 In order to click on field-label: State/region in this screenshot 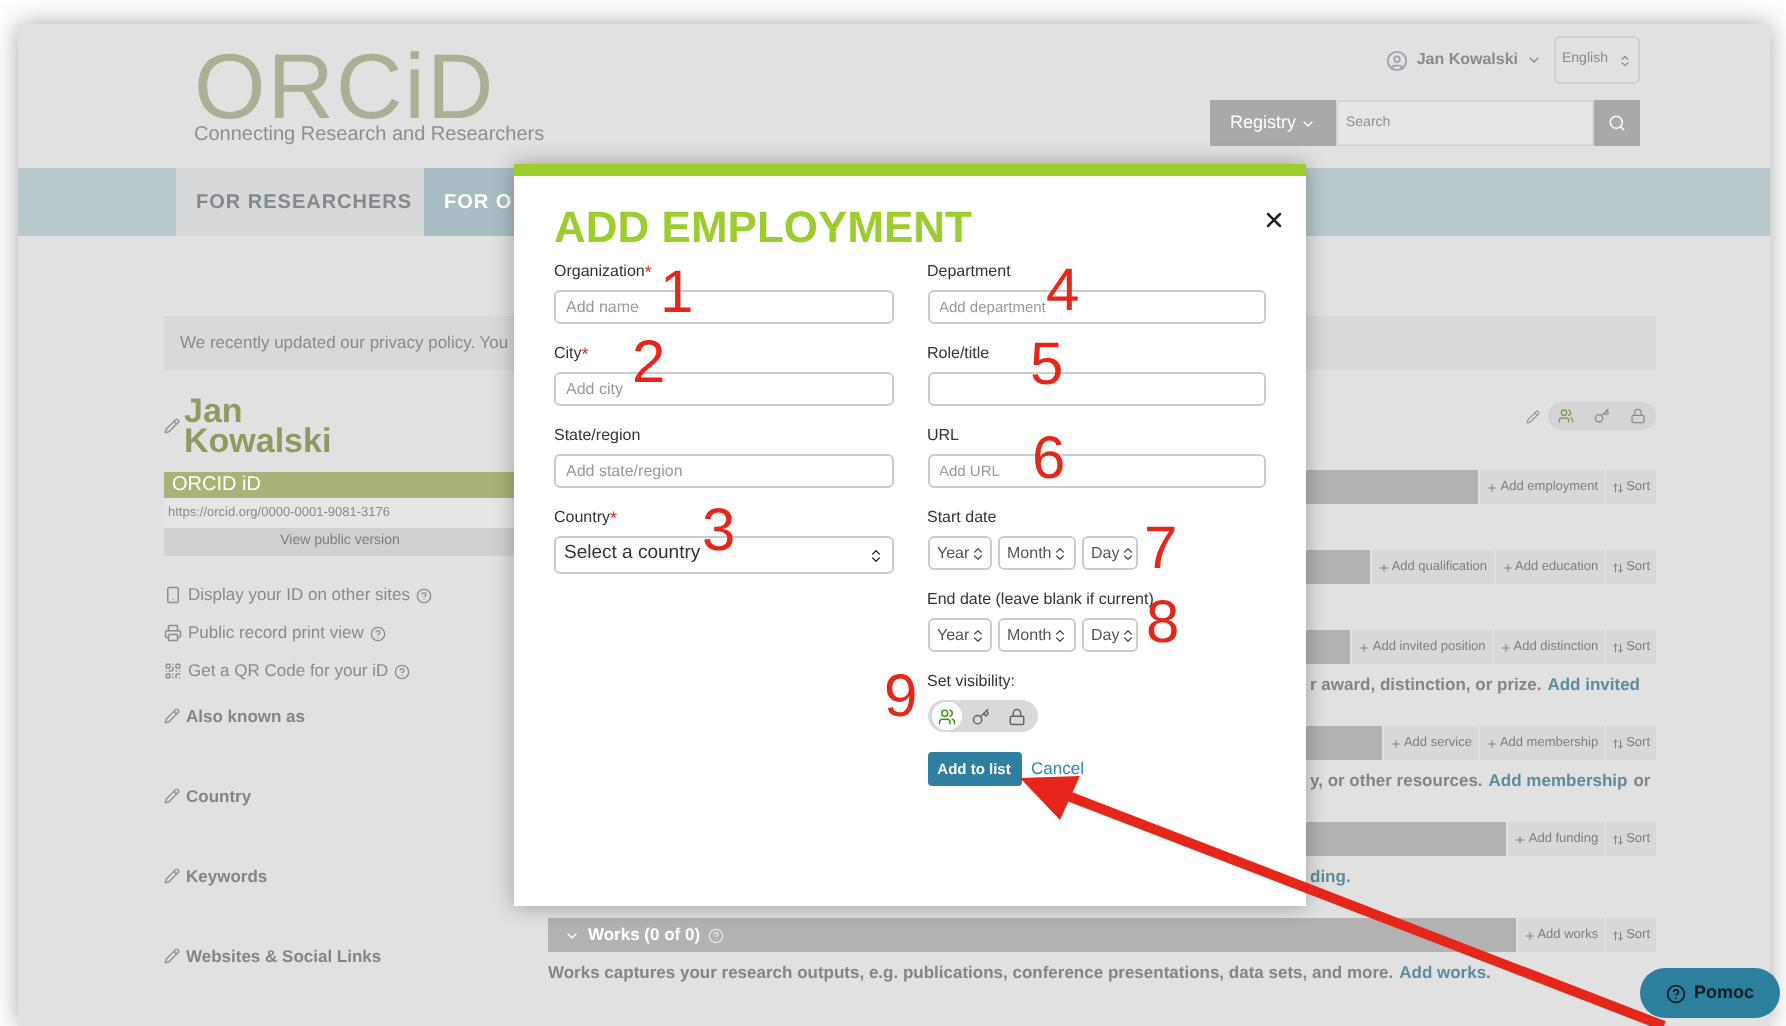, I will do `click(597, 436)`.